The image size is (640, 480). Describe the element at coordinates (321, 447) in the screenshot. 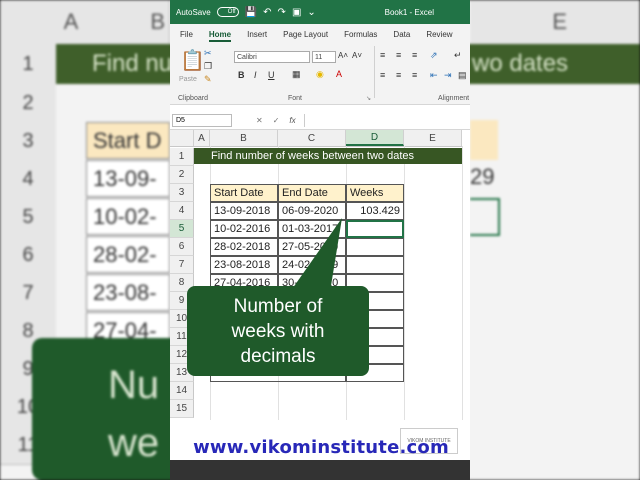

I see `watermark-url: www.vikominstitute.com` at that location.